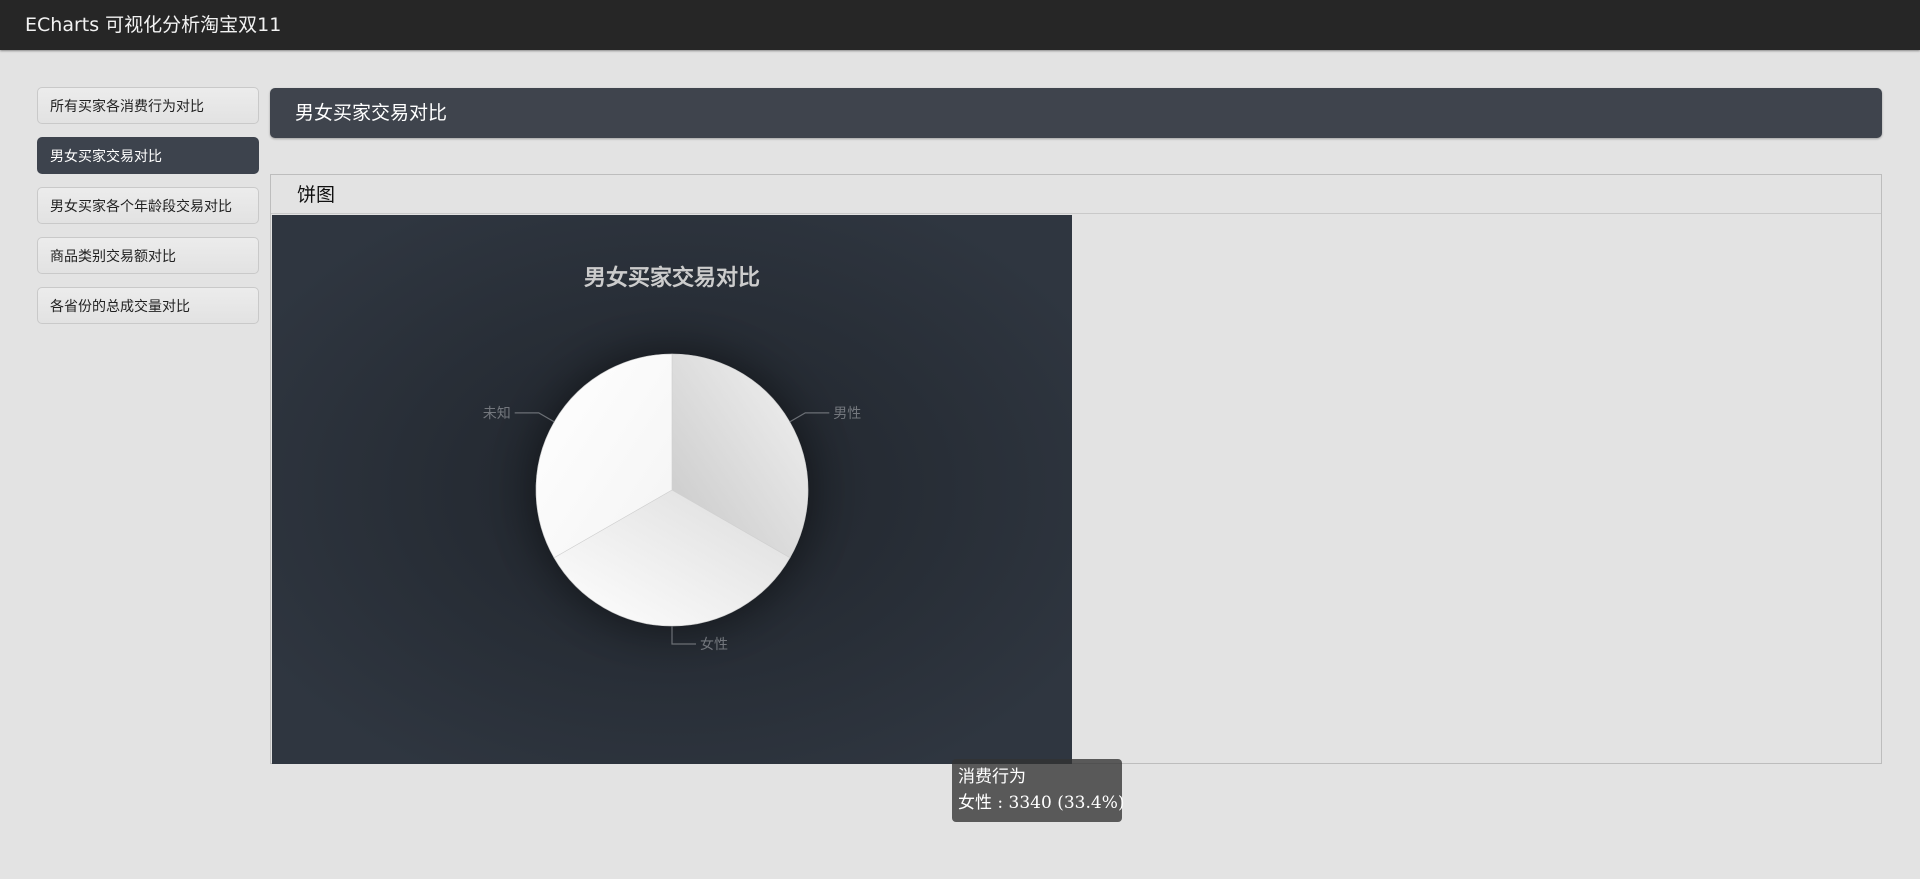 This screenshot has width=1920, height=879. Describe the element at coordinates (148, 305) in the screenshot. I see `sidebar-item-province-volume: 各省份的总成交量对比` at that location.